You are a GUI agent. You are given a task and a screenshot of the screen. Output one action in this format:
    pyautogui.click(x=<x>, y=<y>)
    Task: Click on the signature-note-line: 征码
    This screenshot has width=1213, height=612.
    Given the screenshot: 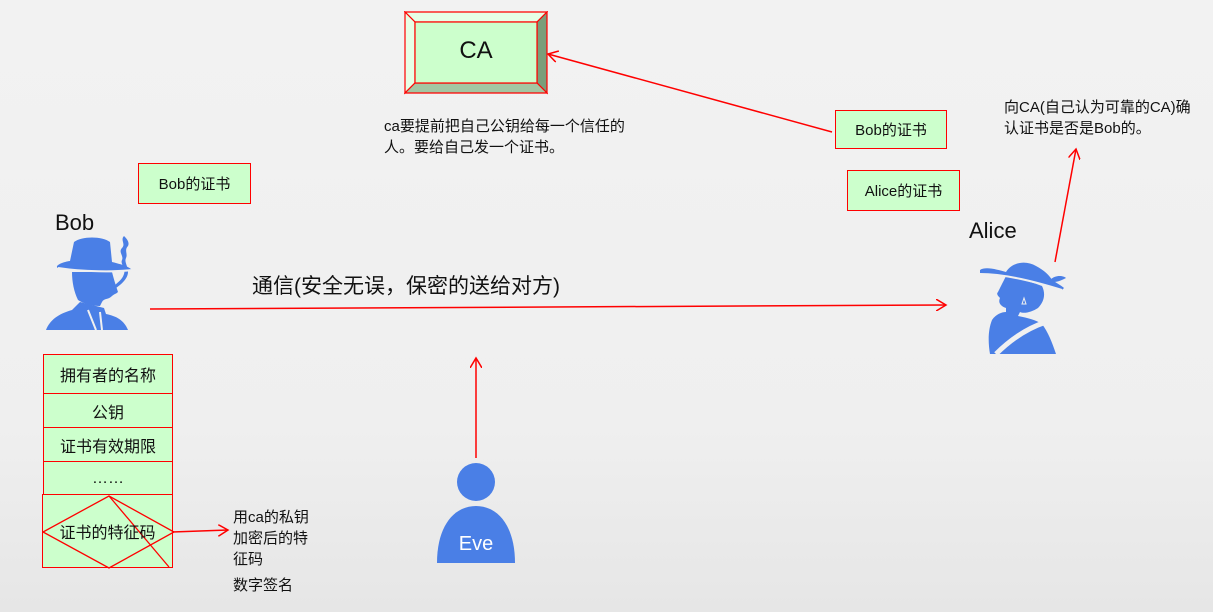 What is the action you would take?
    pyautogui.click(x=248, y=559)
    